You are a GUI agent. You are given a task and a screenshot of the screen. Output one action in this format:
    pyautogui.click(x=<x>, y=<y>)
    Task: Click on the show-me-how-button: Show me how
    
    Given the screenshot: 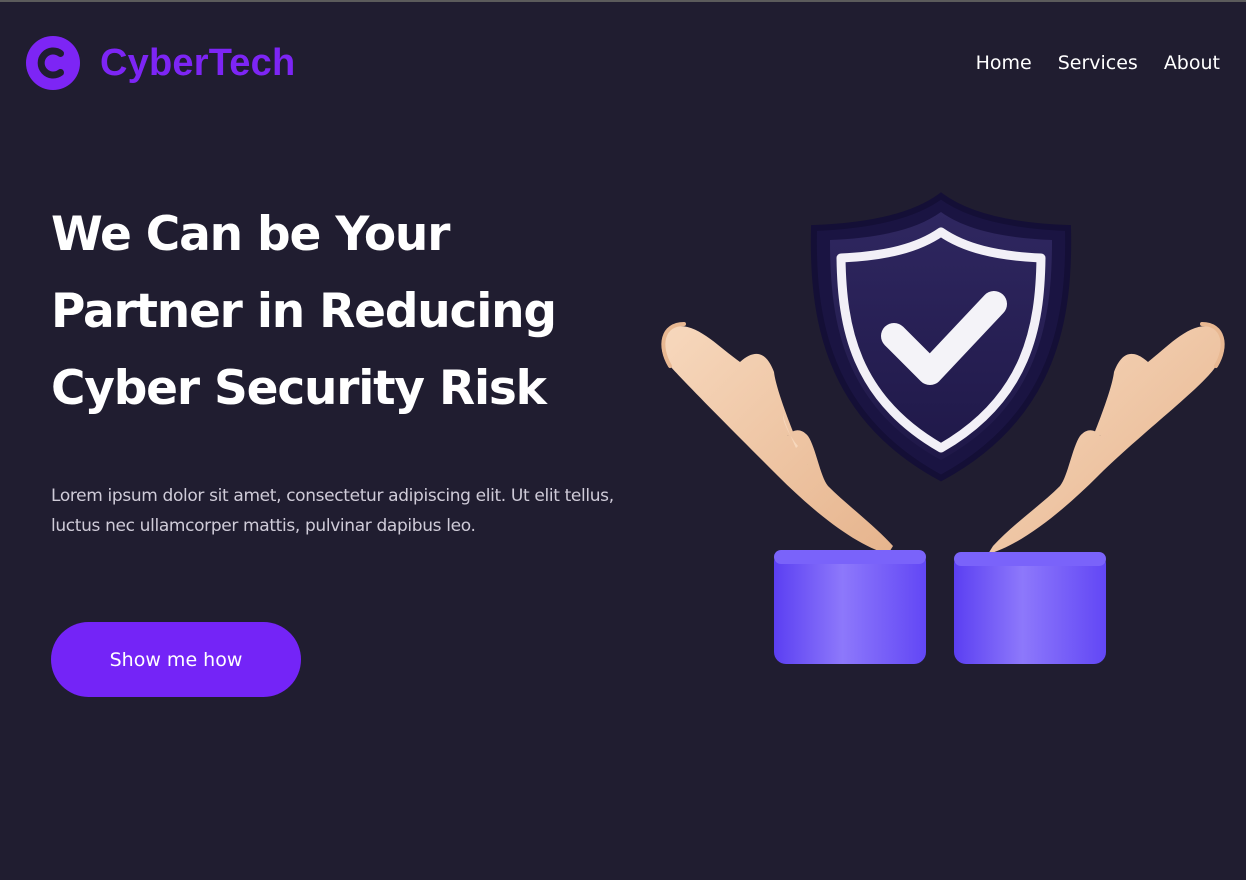 What is the action you would take?
    pyautogui.click(x=176, y=659)
    